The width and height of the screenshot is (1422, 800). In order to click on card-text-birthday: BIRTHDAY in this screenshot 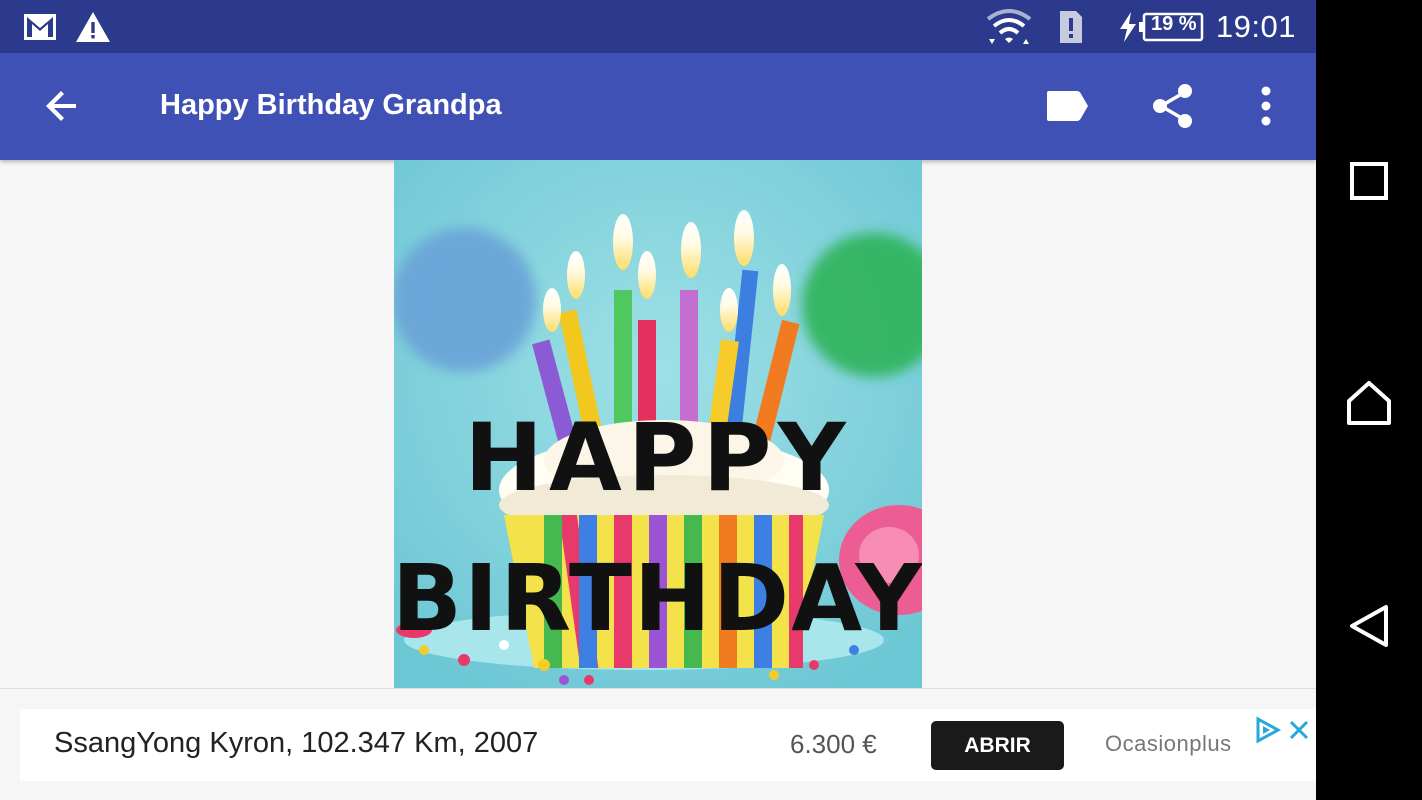, I will do `click(658, 598)`.